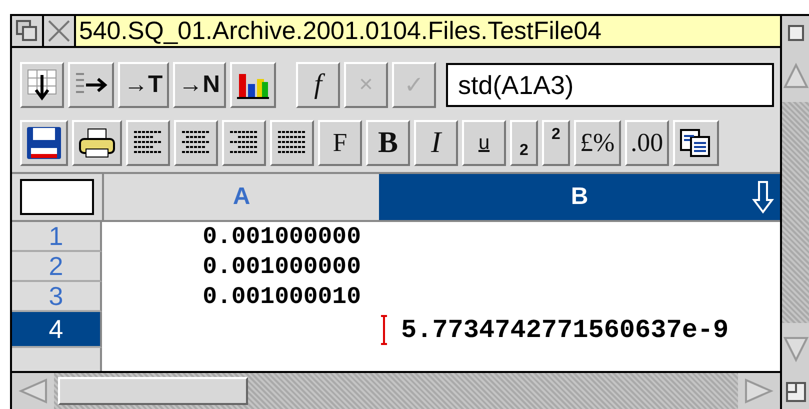  Describe the element at coordinates (579, 197) in the screenshot. I see `column-header: B` at that location.